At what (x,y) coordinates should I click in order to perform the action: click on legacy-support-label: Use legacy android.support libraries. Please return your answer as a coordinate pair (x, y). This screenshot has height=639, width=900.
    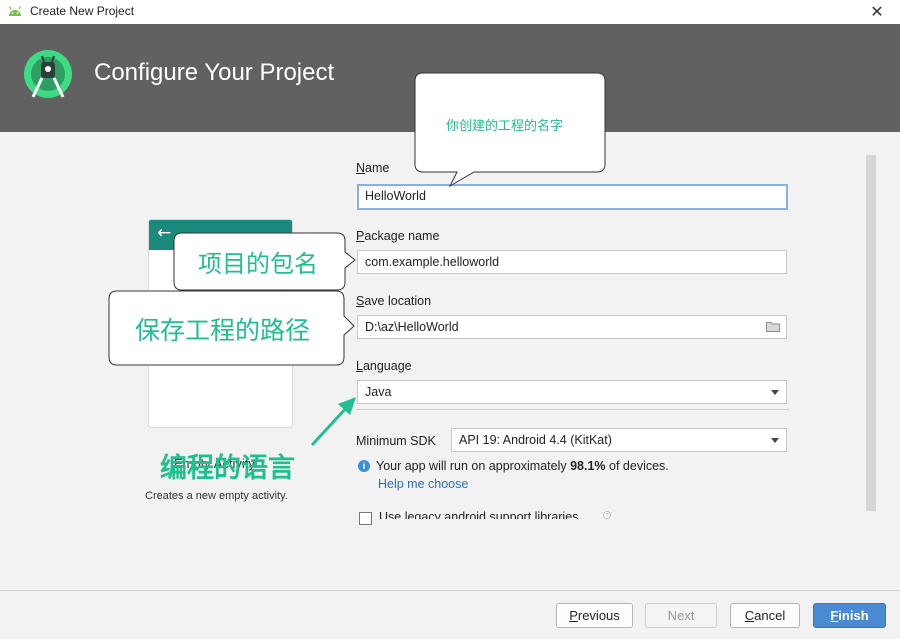
    Looking at the image, I should click on (479, 514).